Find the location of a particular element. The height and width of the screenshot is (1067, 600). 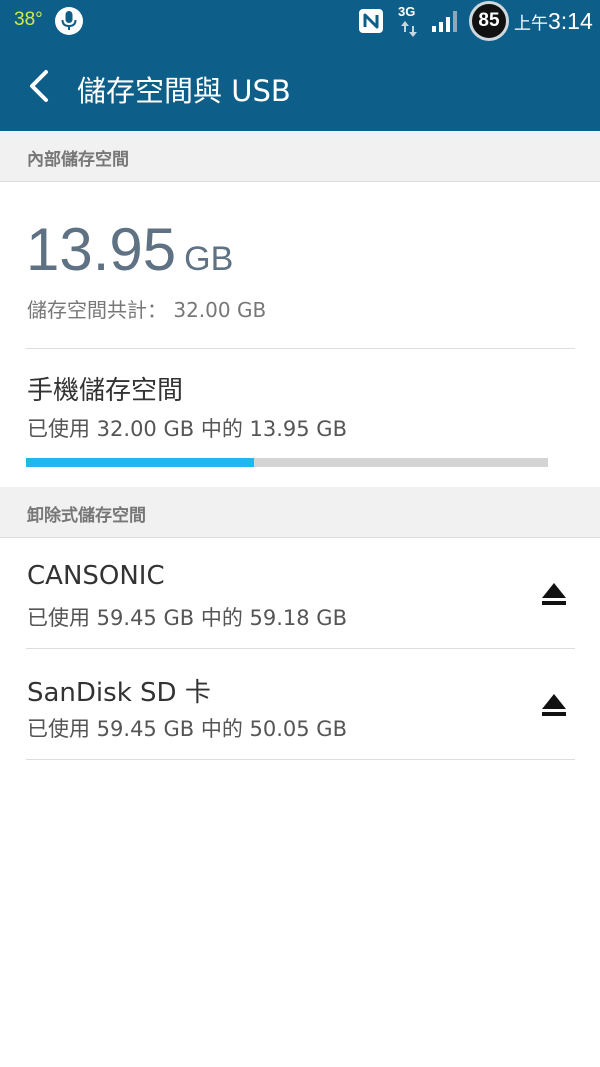

phone-storage-progress is located at coordinates (287, 462).